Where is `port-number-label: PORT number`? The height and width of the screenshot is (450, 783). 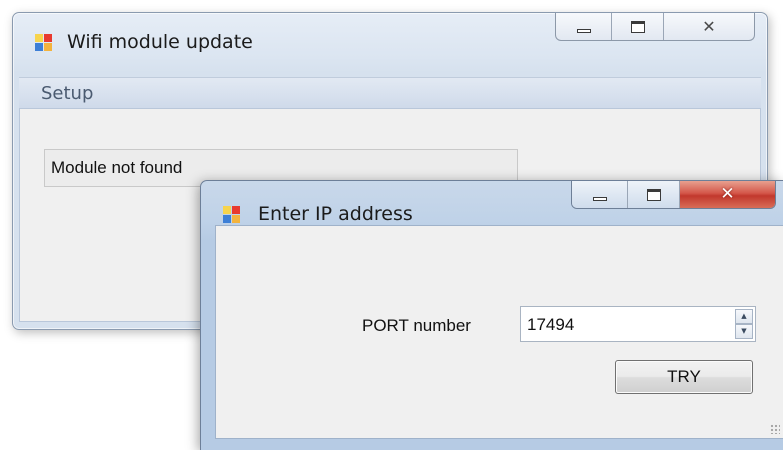
port-number-label: PORT number is located at coordinates (416, 325).